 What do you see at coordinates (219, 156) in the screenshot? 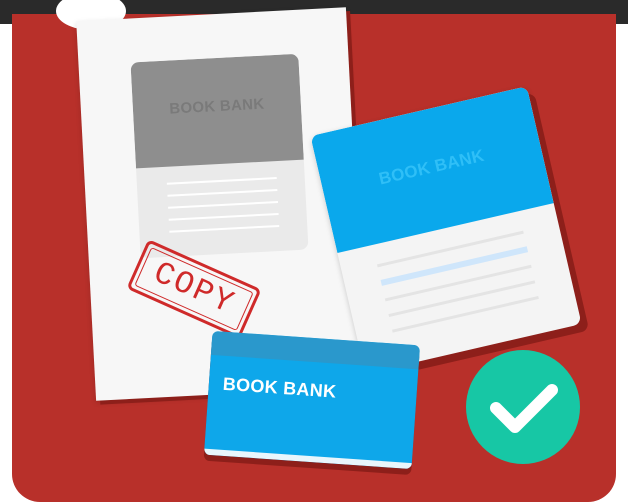
I see `copied-book-bank: BOOK BANK` at bounding box center [219, 156].